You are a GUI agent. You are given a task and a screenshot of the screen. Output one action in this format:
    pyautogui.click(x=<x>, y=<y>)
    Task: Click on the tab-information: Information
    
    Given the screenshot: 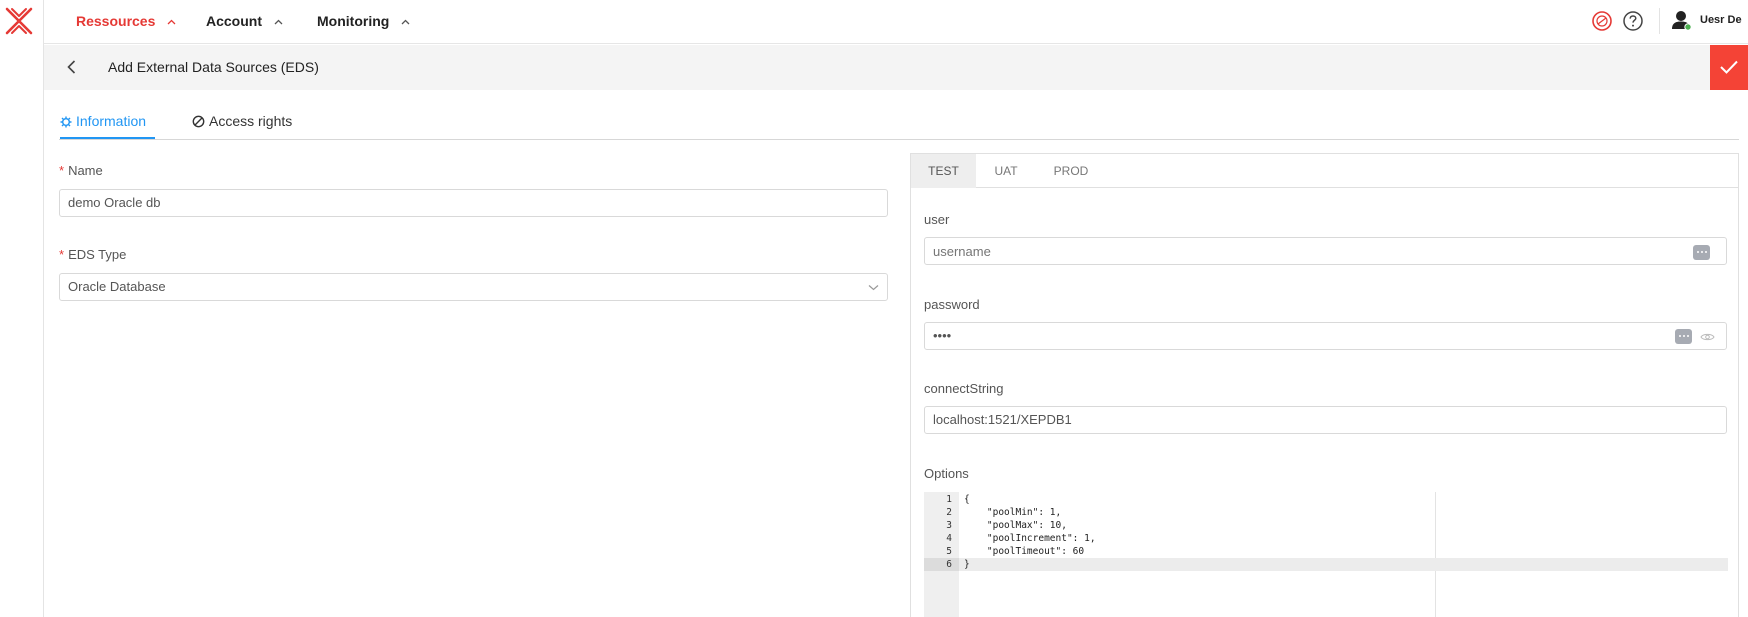 What is the action you would take?
    pyautogui.click(x=107, y=124)
    